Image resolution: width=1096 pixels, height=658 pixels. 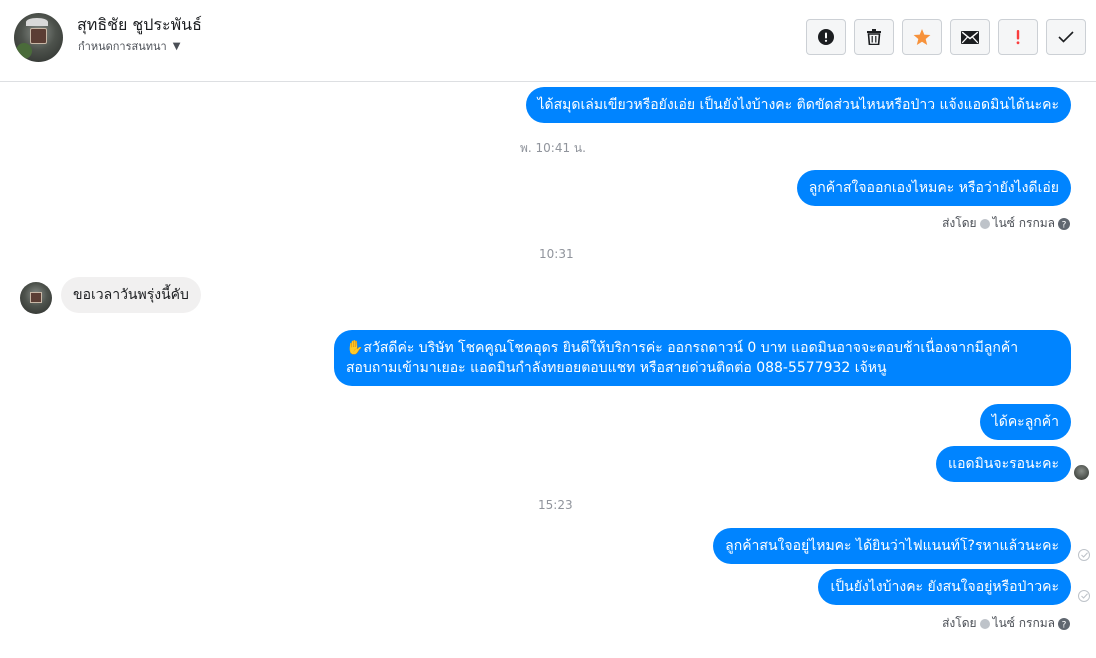 What do you see at coordinates (38, 37) in the screenshot?
I see `contact-avatar` at bounding box center [38, 37].